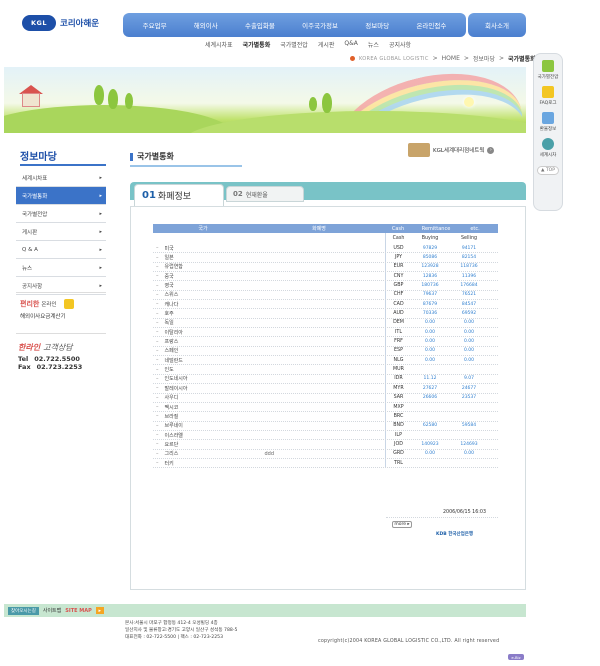 This screenshot has width=600, height=666. What do you see at coordinates (219, 45) in the screenshot?
I see `subnav-world-time: 세계시차표` at bounding box center [219, 45].